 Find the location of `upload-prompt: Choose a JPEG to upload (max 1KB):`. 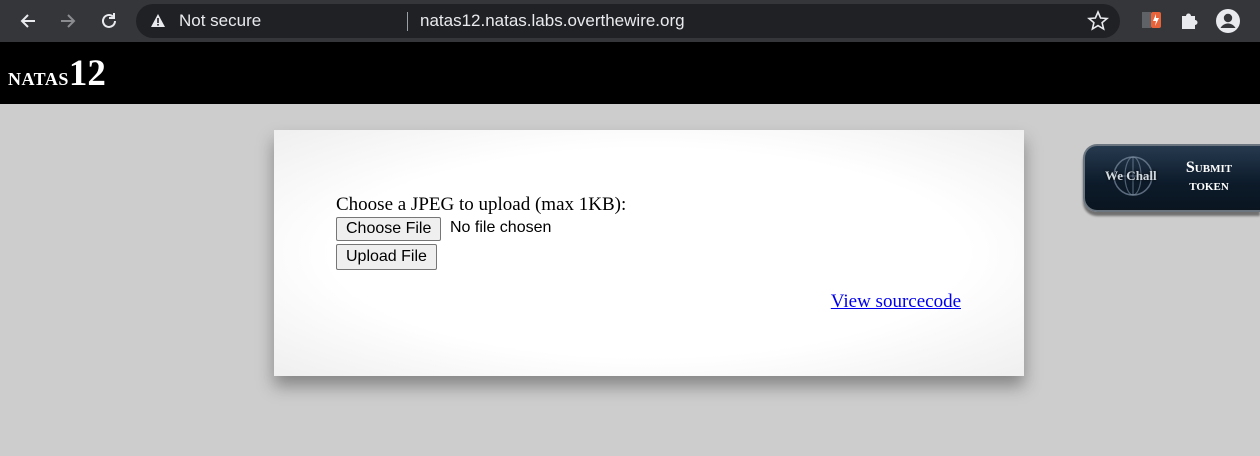

upload-prompt: Choose a JPEG to upload (max 1KB): is located at coordinates (481, 204).